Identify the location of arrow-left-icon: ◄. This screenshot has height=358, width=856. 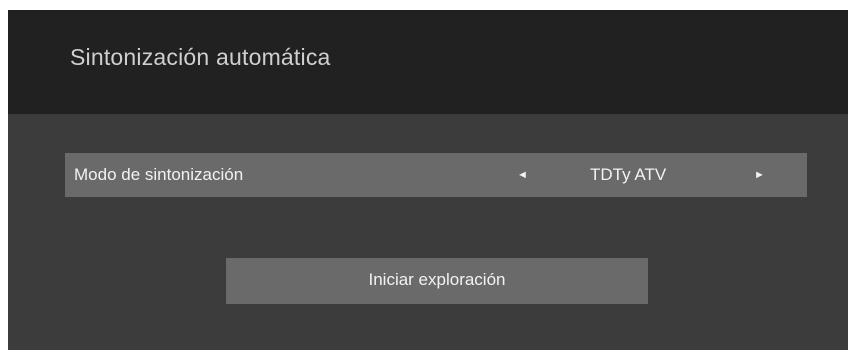
(522, 175).